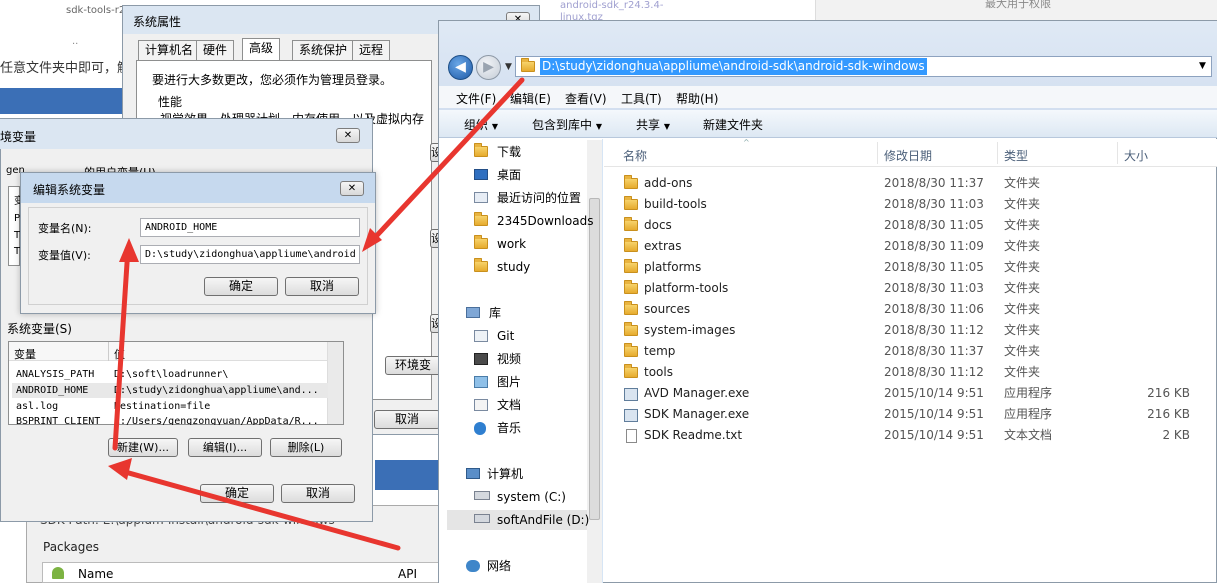  What do you see at coordinates (125, 344) in the screenshot?
I see `arrow-up-to-name` at bounding box center [125, 344].